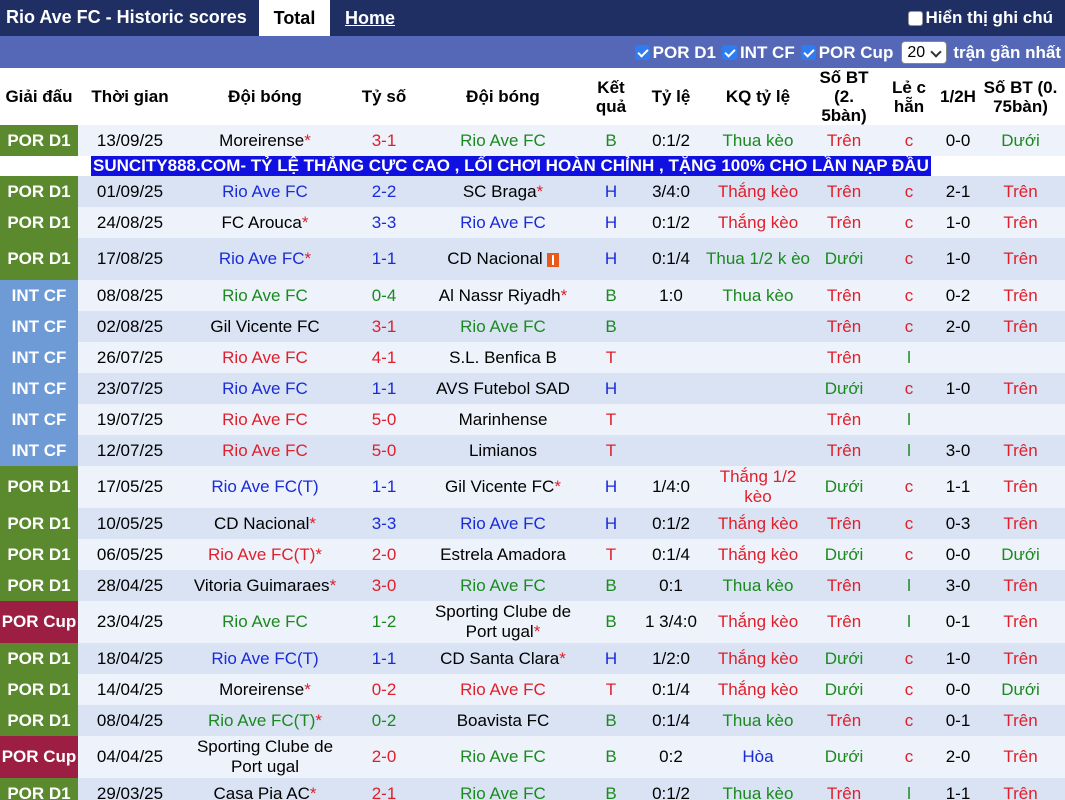 The width and height of the screenshot is (1065, 800). Describe the element at coordinates (384, 791) in the screenshot. I see `score-text: 2-1` at that location.